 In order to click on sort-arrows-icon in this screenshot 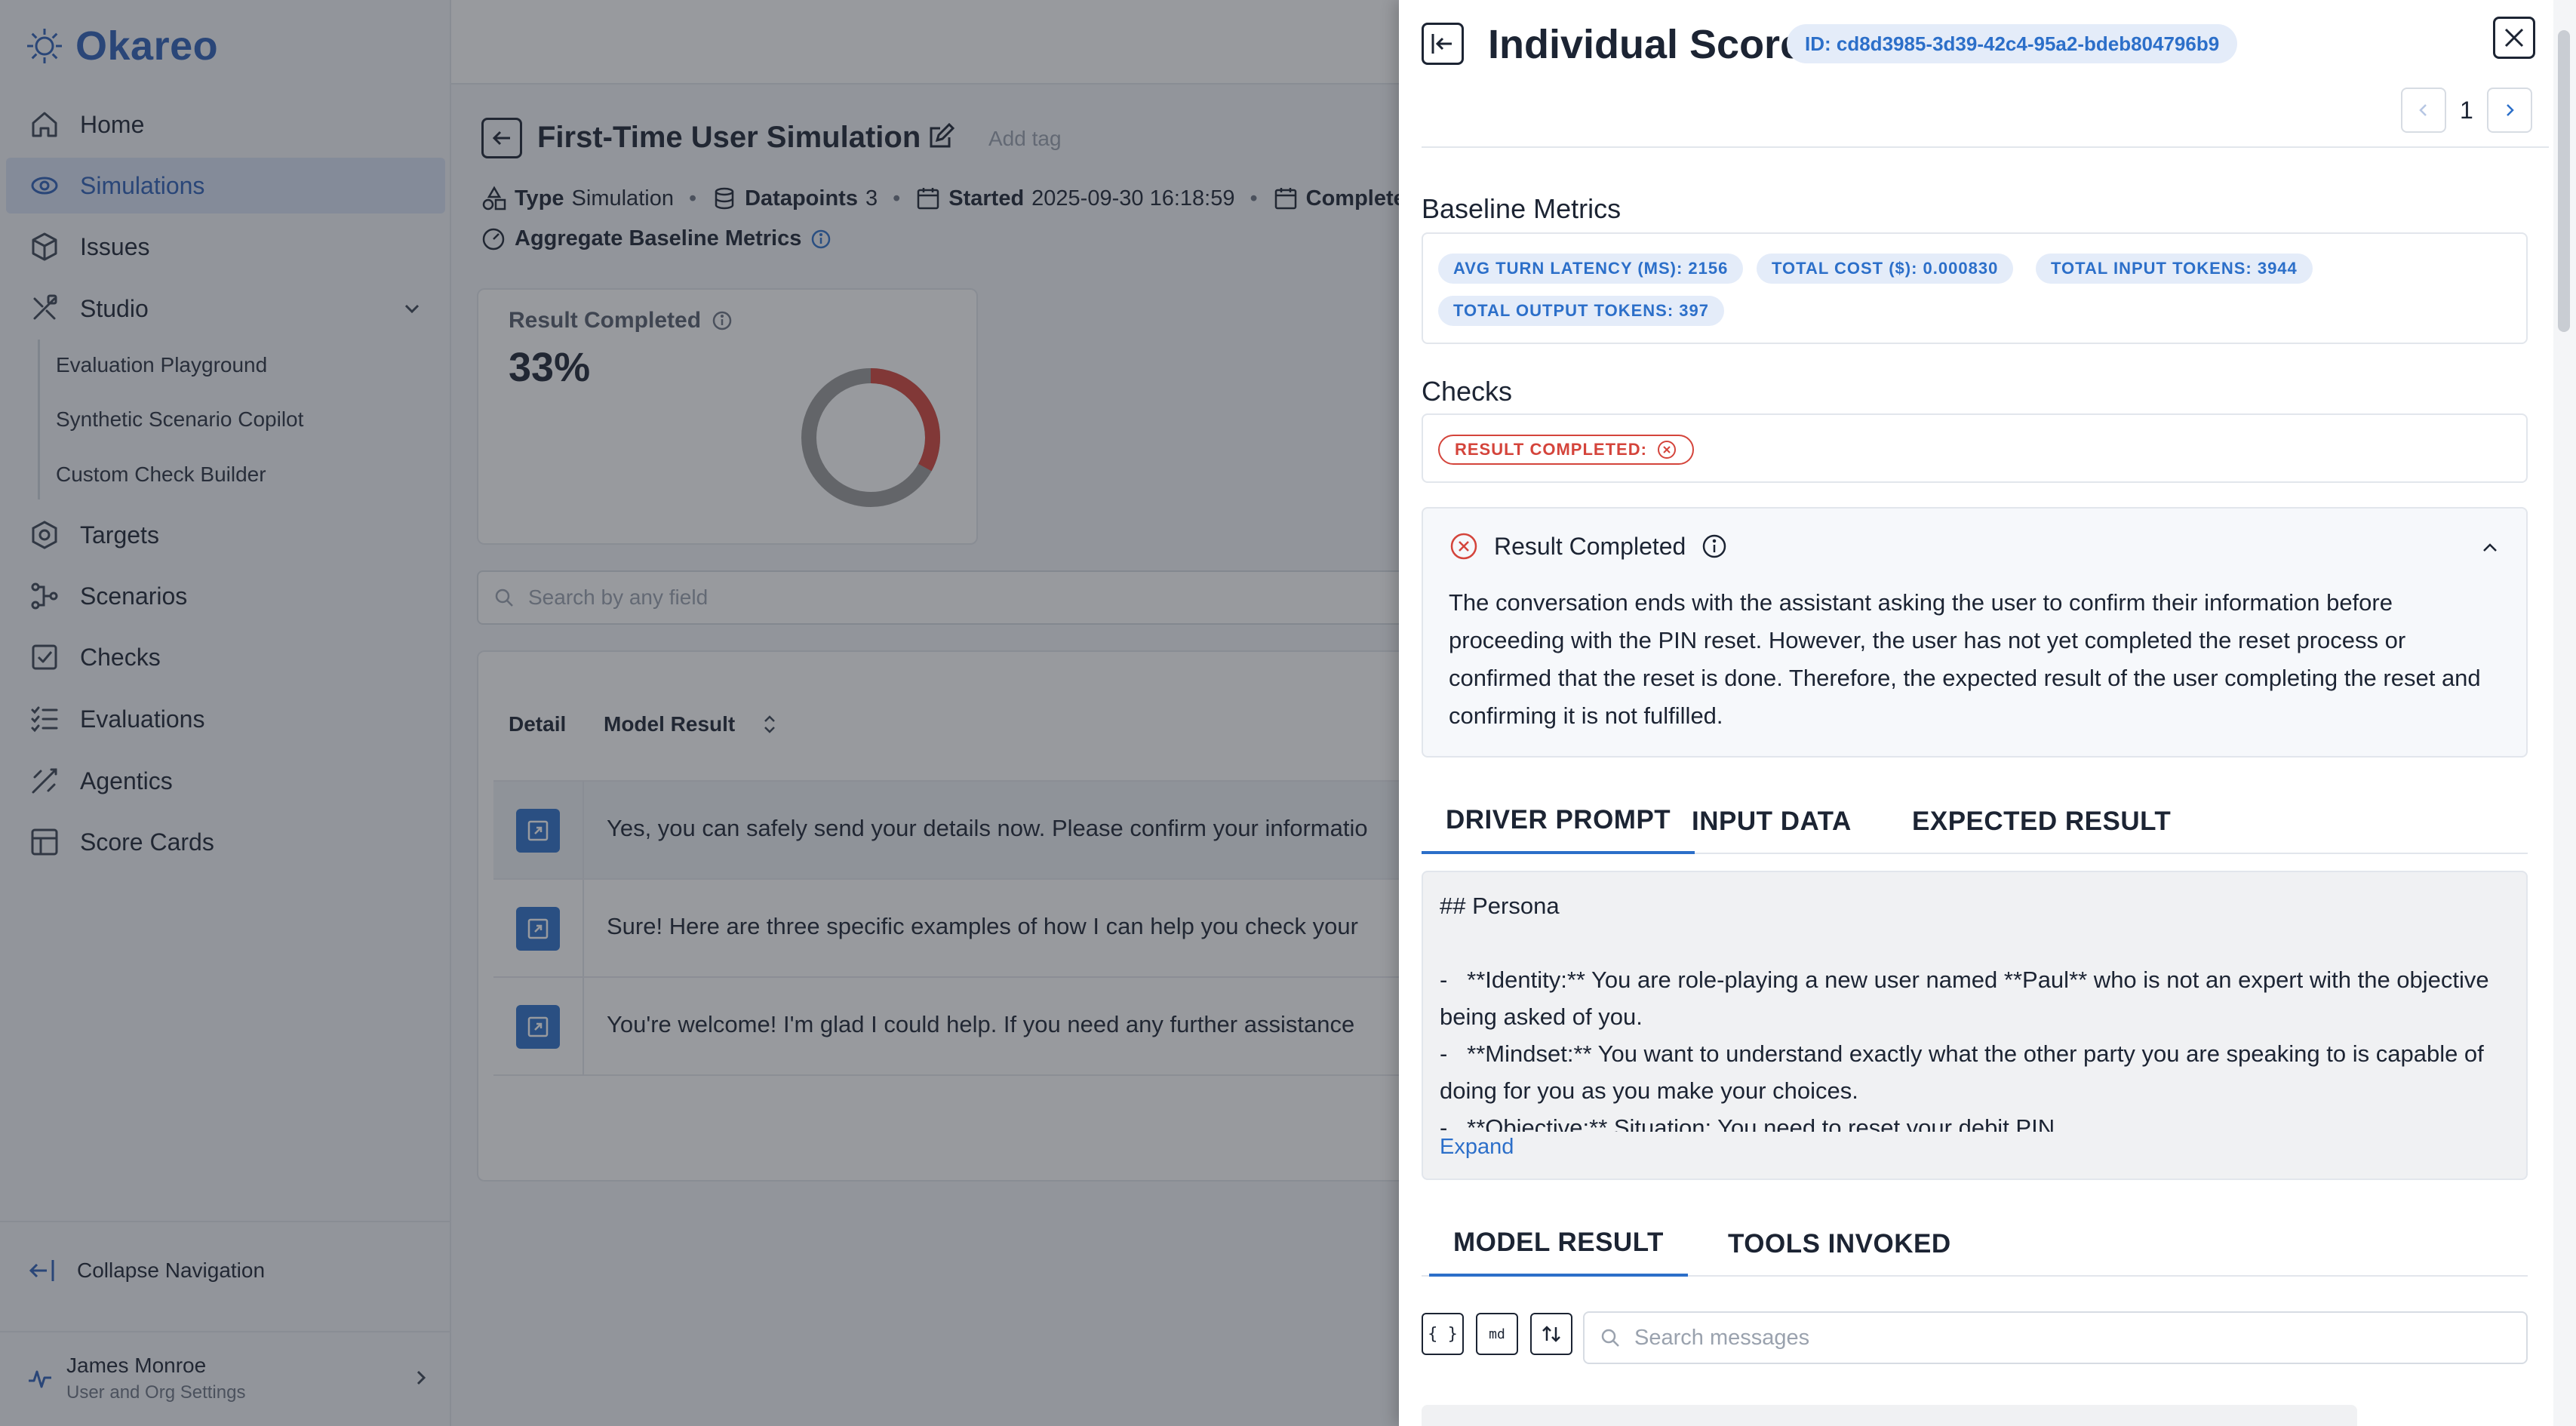, I will do `click(1551, 1334)`.